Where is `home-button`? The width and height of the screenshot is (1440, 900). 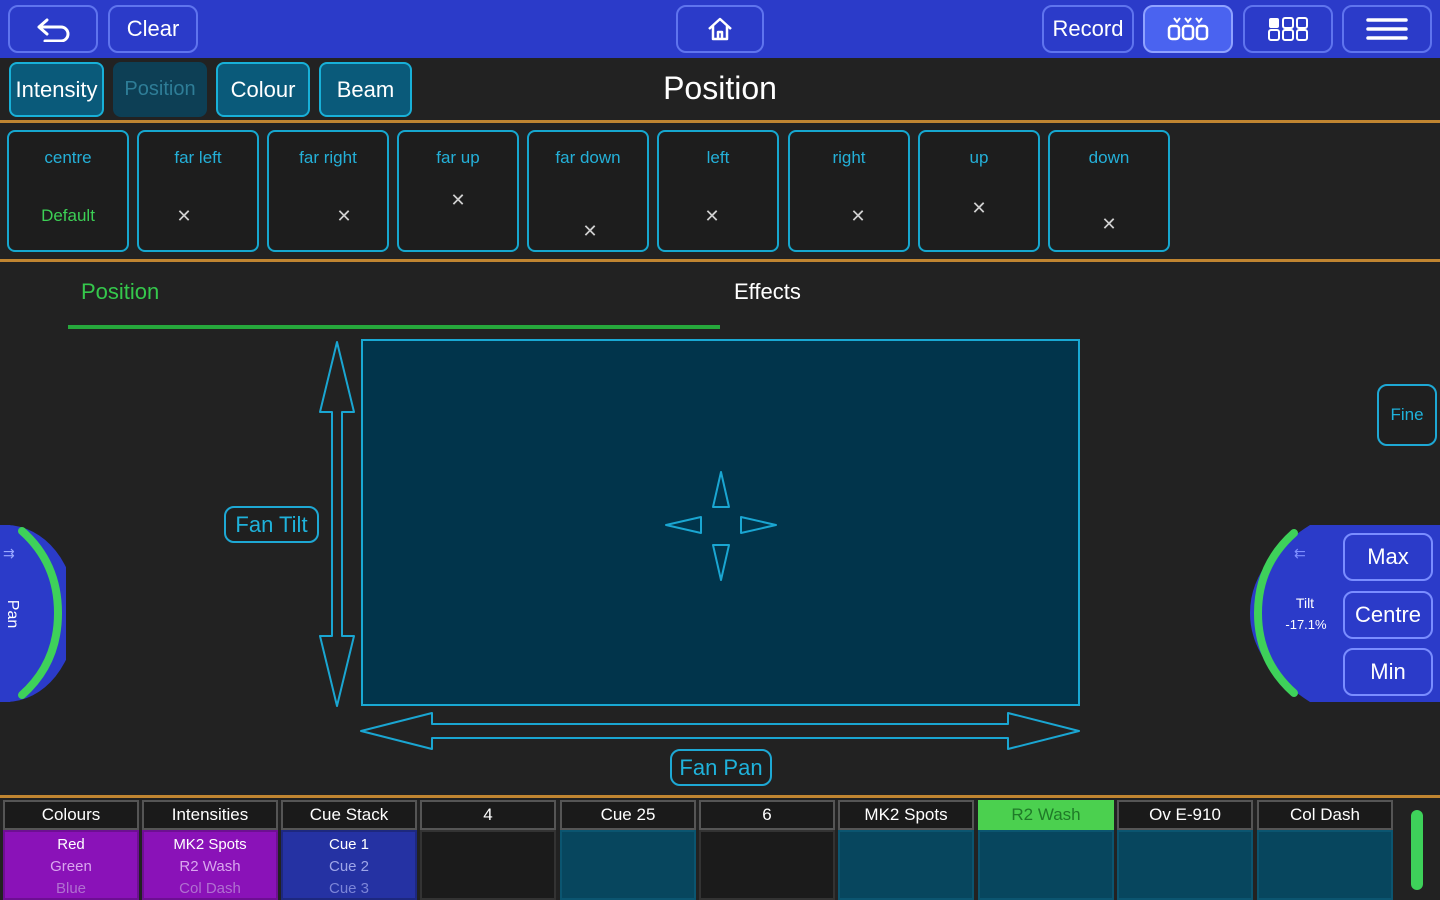
home-button is located at coordinates (720, 29).